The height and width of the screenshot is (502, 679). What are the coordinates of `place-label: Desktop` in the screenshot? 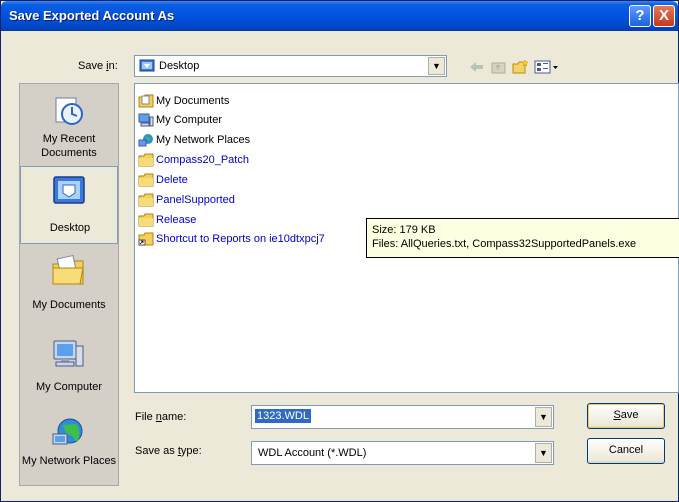 It's located at (70, 228).